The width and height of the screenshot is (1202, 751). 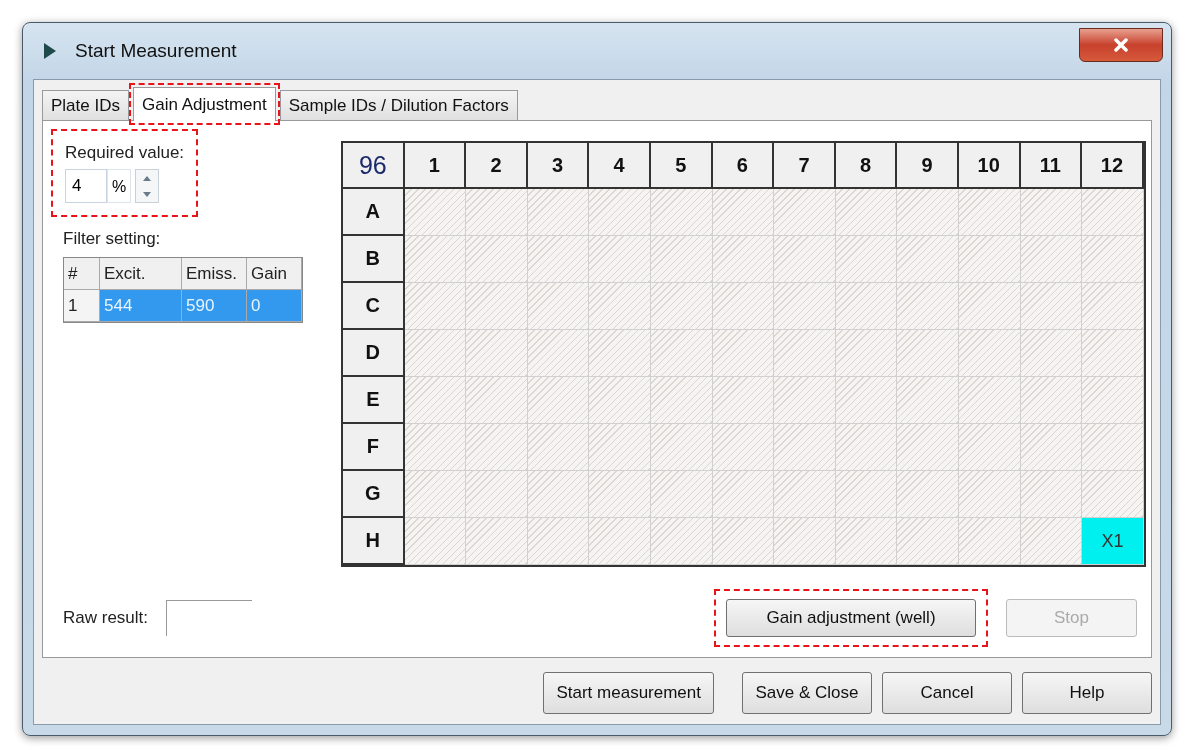 What do you see at coordinates (620, 166) in the screenshot?
I see `column-header: 4` at bounding box center [620, 166].